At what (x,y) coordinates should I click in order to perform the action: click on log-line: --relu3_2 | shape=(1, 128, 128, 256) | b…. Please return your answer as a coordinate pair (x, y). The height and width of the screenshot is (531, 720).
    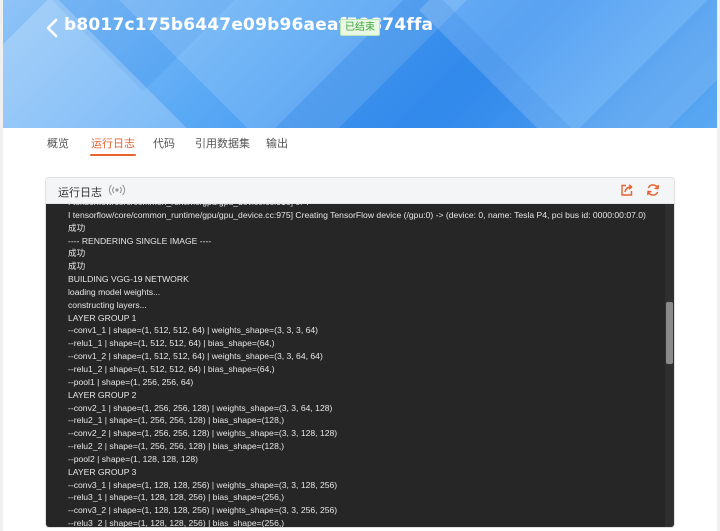
    Looking at the image, I should click on (176, 522).